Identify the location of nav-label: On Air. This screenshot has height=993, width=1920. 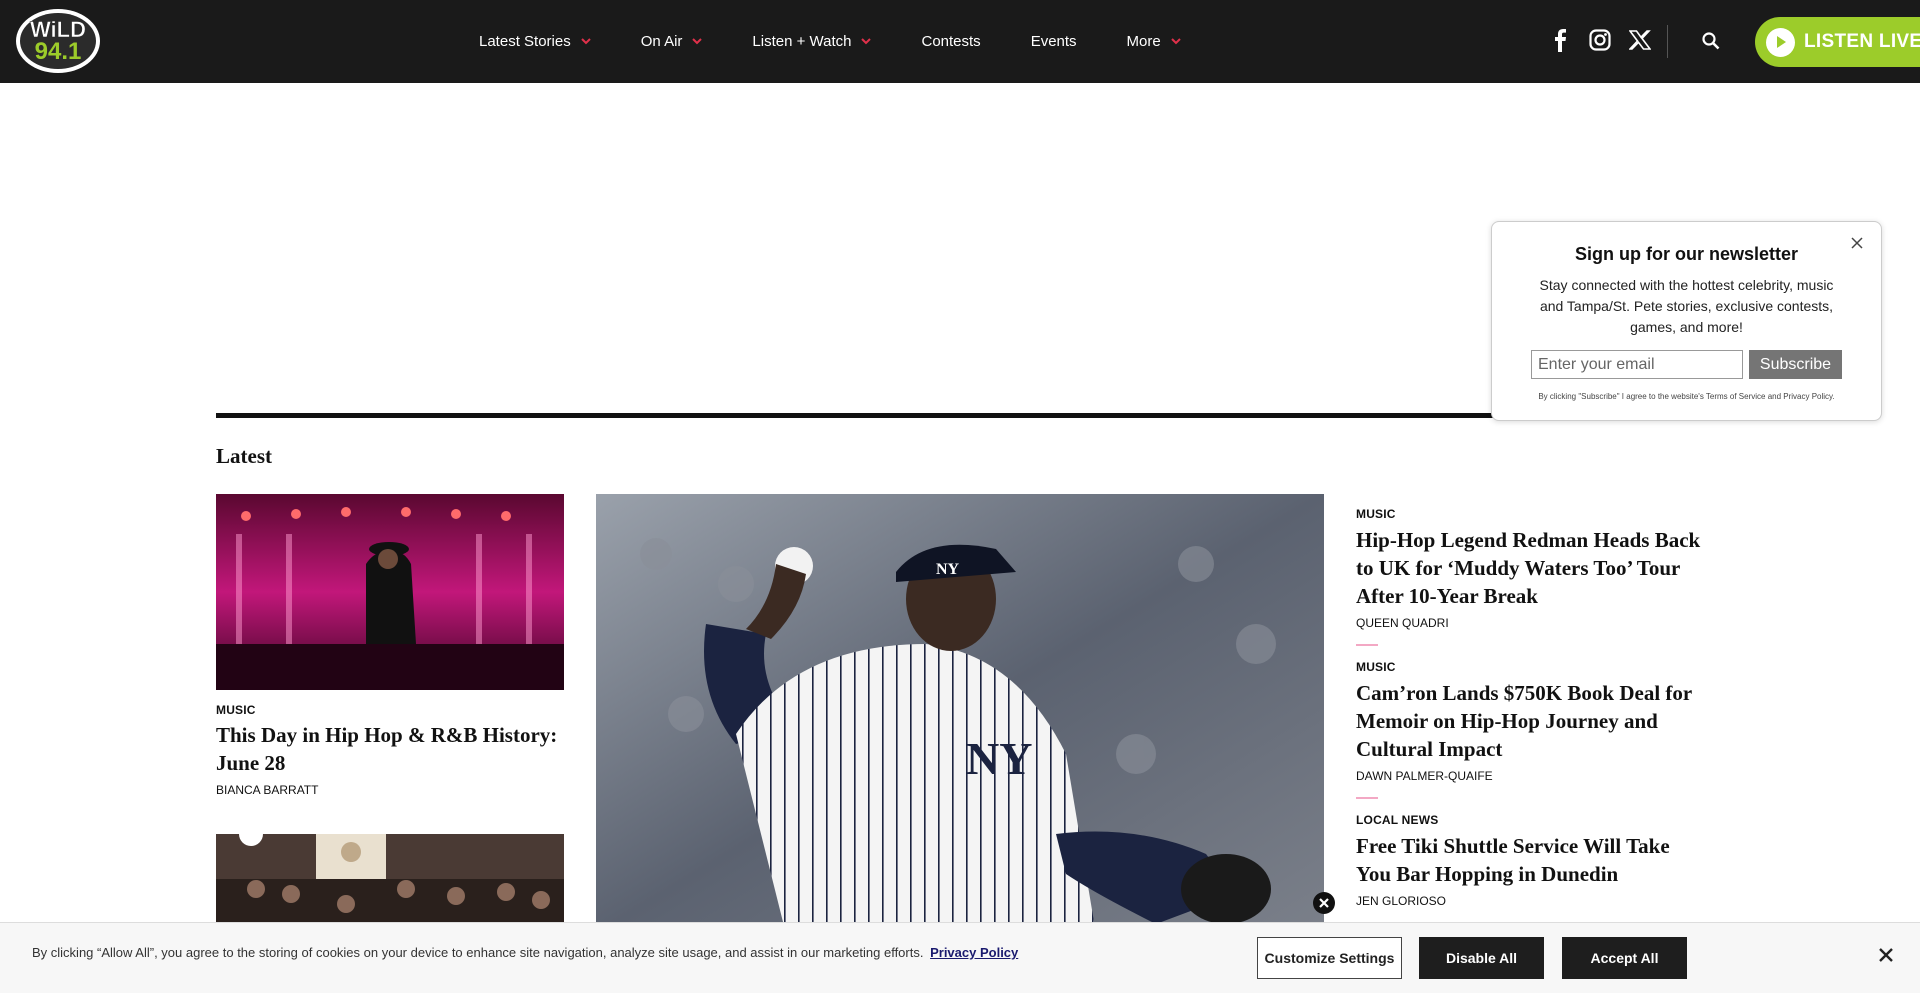
(661, 41).